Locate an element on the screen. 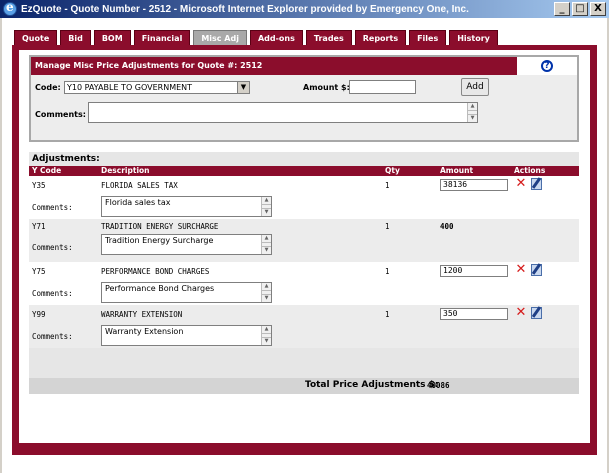 This screenshot has height=473, width=609. comments-label: Comments: is located at coordinates (60, 114).